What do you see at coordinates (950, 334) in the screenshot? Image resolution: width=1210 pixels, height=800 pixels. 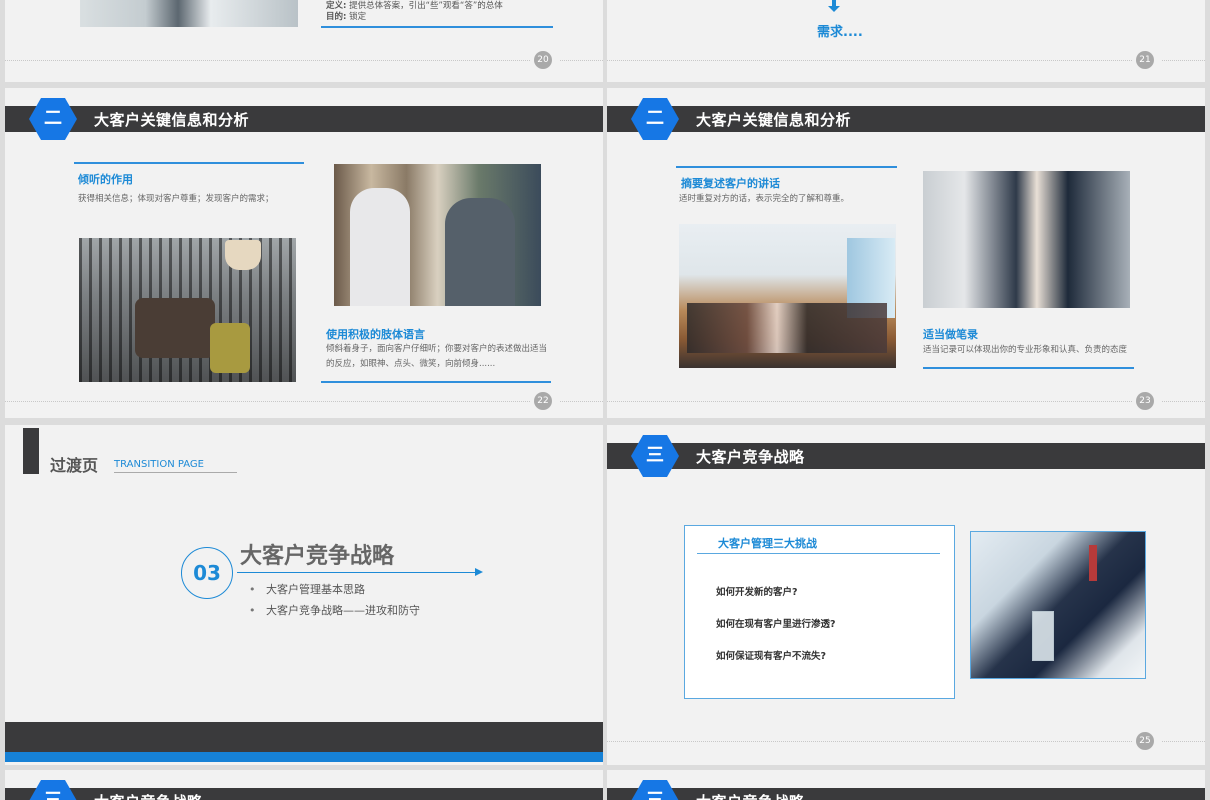 I see `note-title: 适当做笔录` at bounding box center [950, 334].